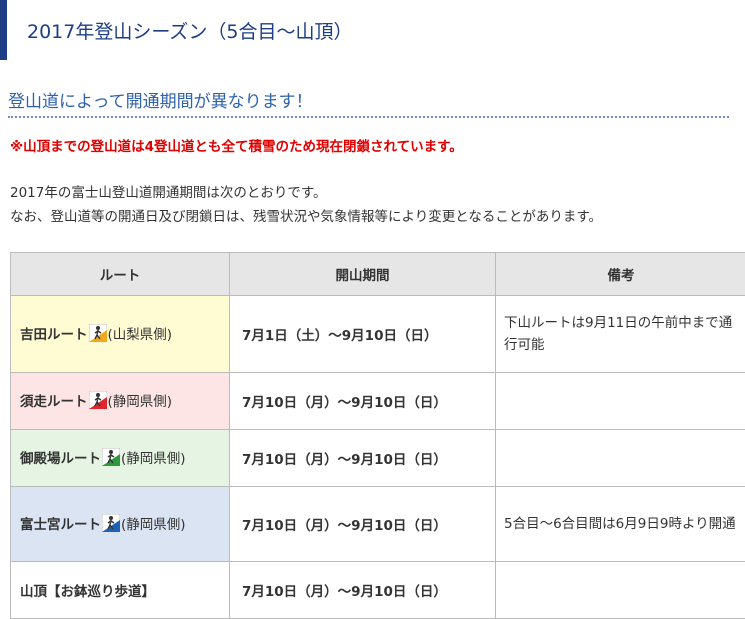 This screenshot has height=619, width=745. Describe the element at coordinates (87, 592) in the screenshot. I see `route-name: 山頂【お鉢巡り歩道】` at that location.